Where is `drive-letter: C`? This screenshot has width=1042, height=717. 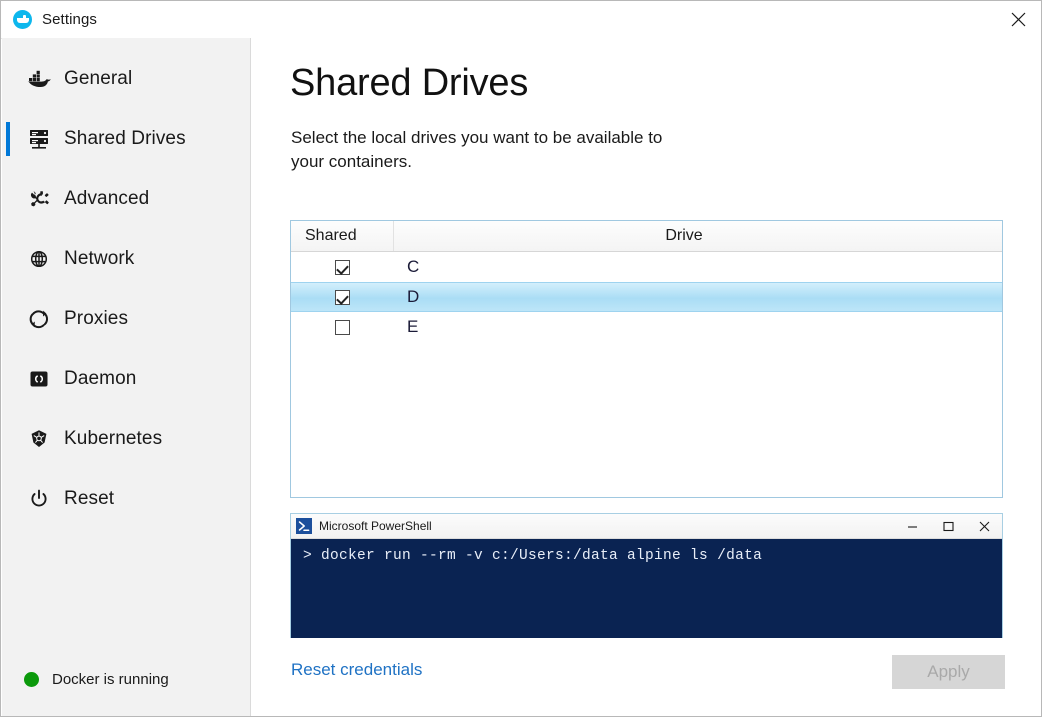 drive-letter: C is located at coordinates (413, 266).